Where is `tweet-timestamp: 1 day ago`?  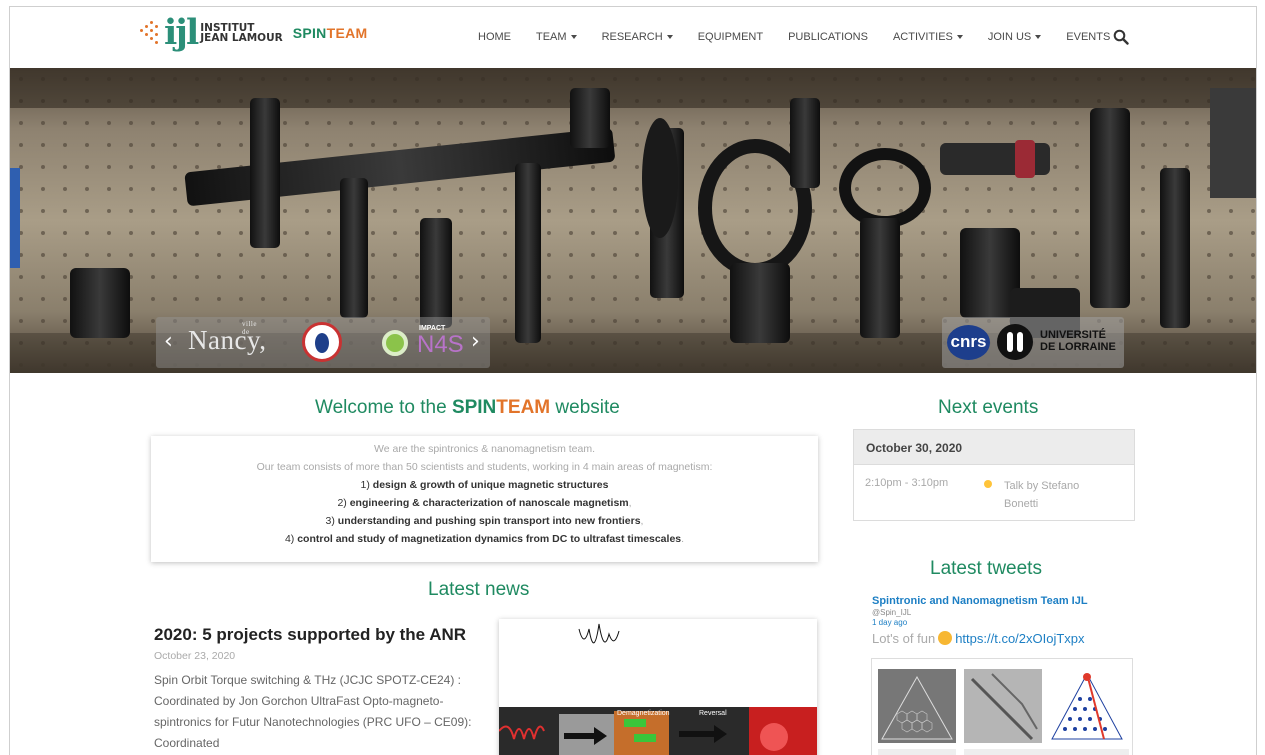 tweet-timestamp: 1 day ago is located at coordinates (889, 622).